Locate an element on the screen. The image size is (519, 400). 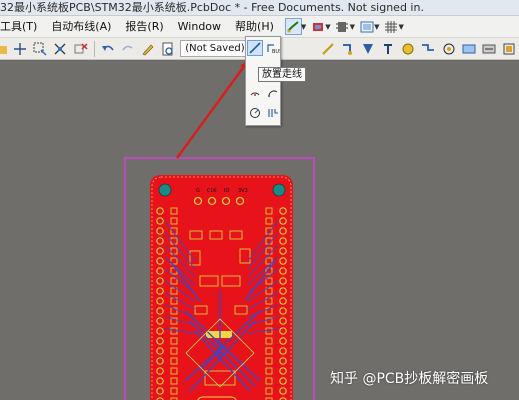
place-dimension-button is located at coordinates (489, 48).